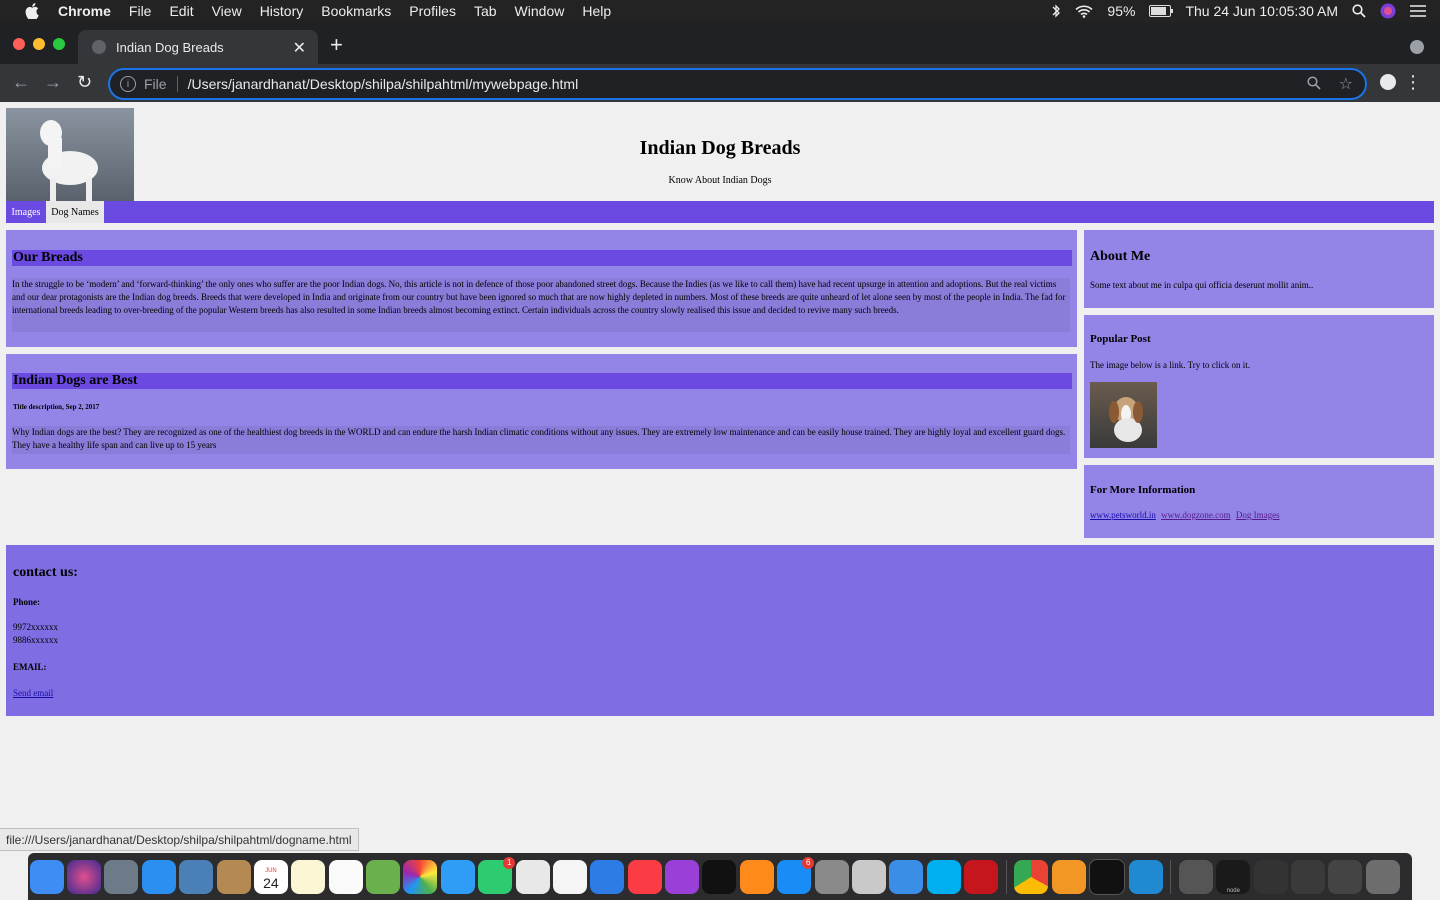 Image resolution: width=1440 pixels, height=900 pixels. What do you see at coordinates (569, 876) in the screenshot?
I see `numbers-icon` at bounding box center [569, 876].